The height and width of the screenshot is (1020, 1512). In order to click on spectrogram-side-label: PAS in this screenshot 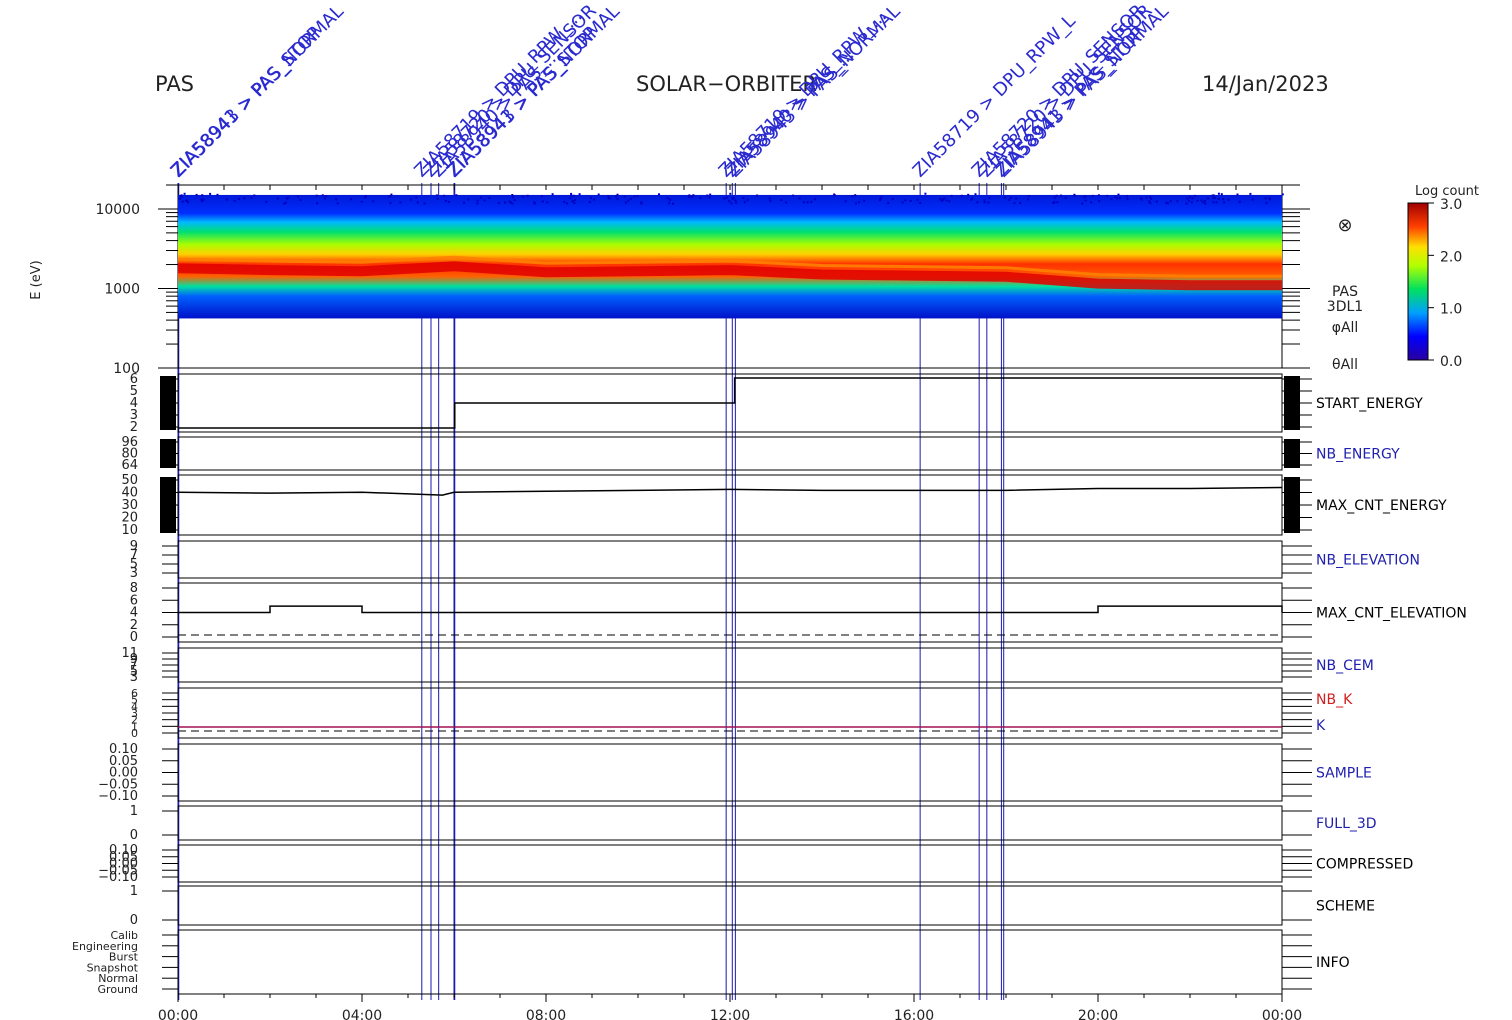, I will do `click(1345, 292)`.